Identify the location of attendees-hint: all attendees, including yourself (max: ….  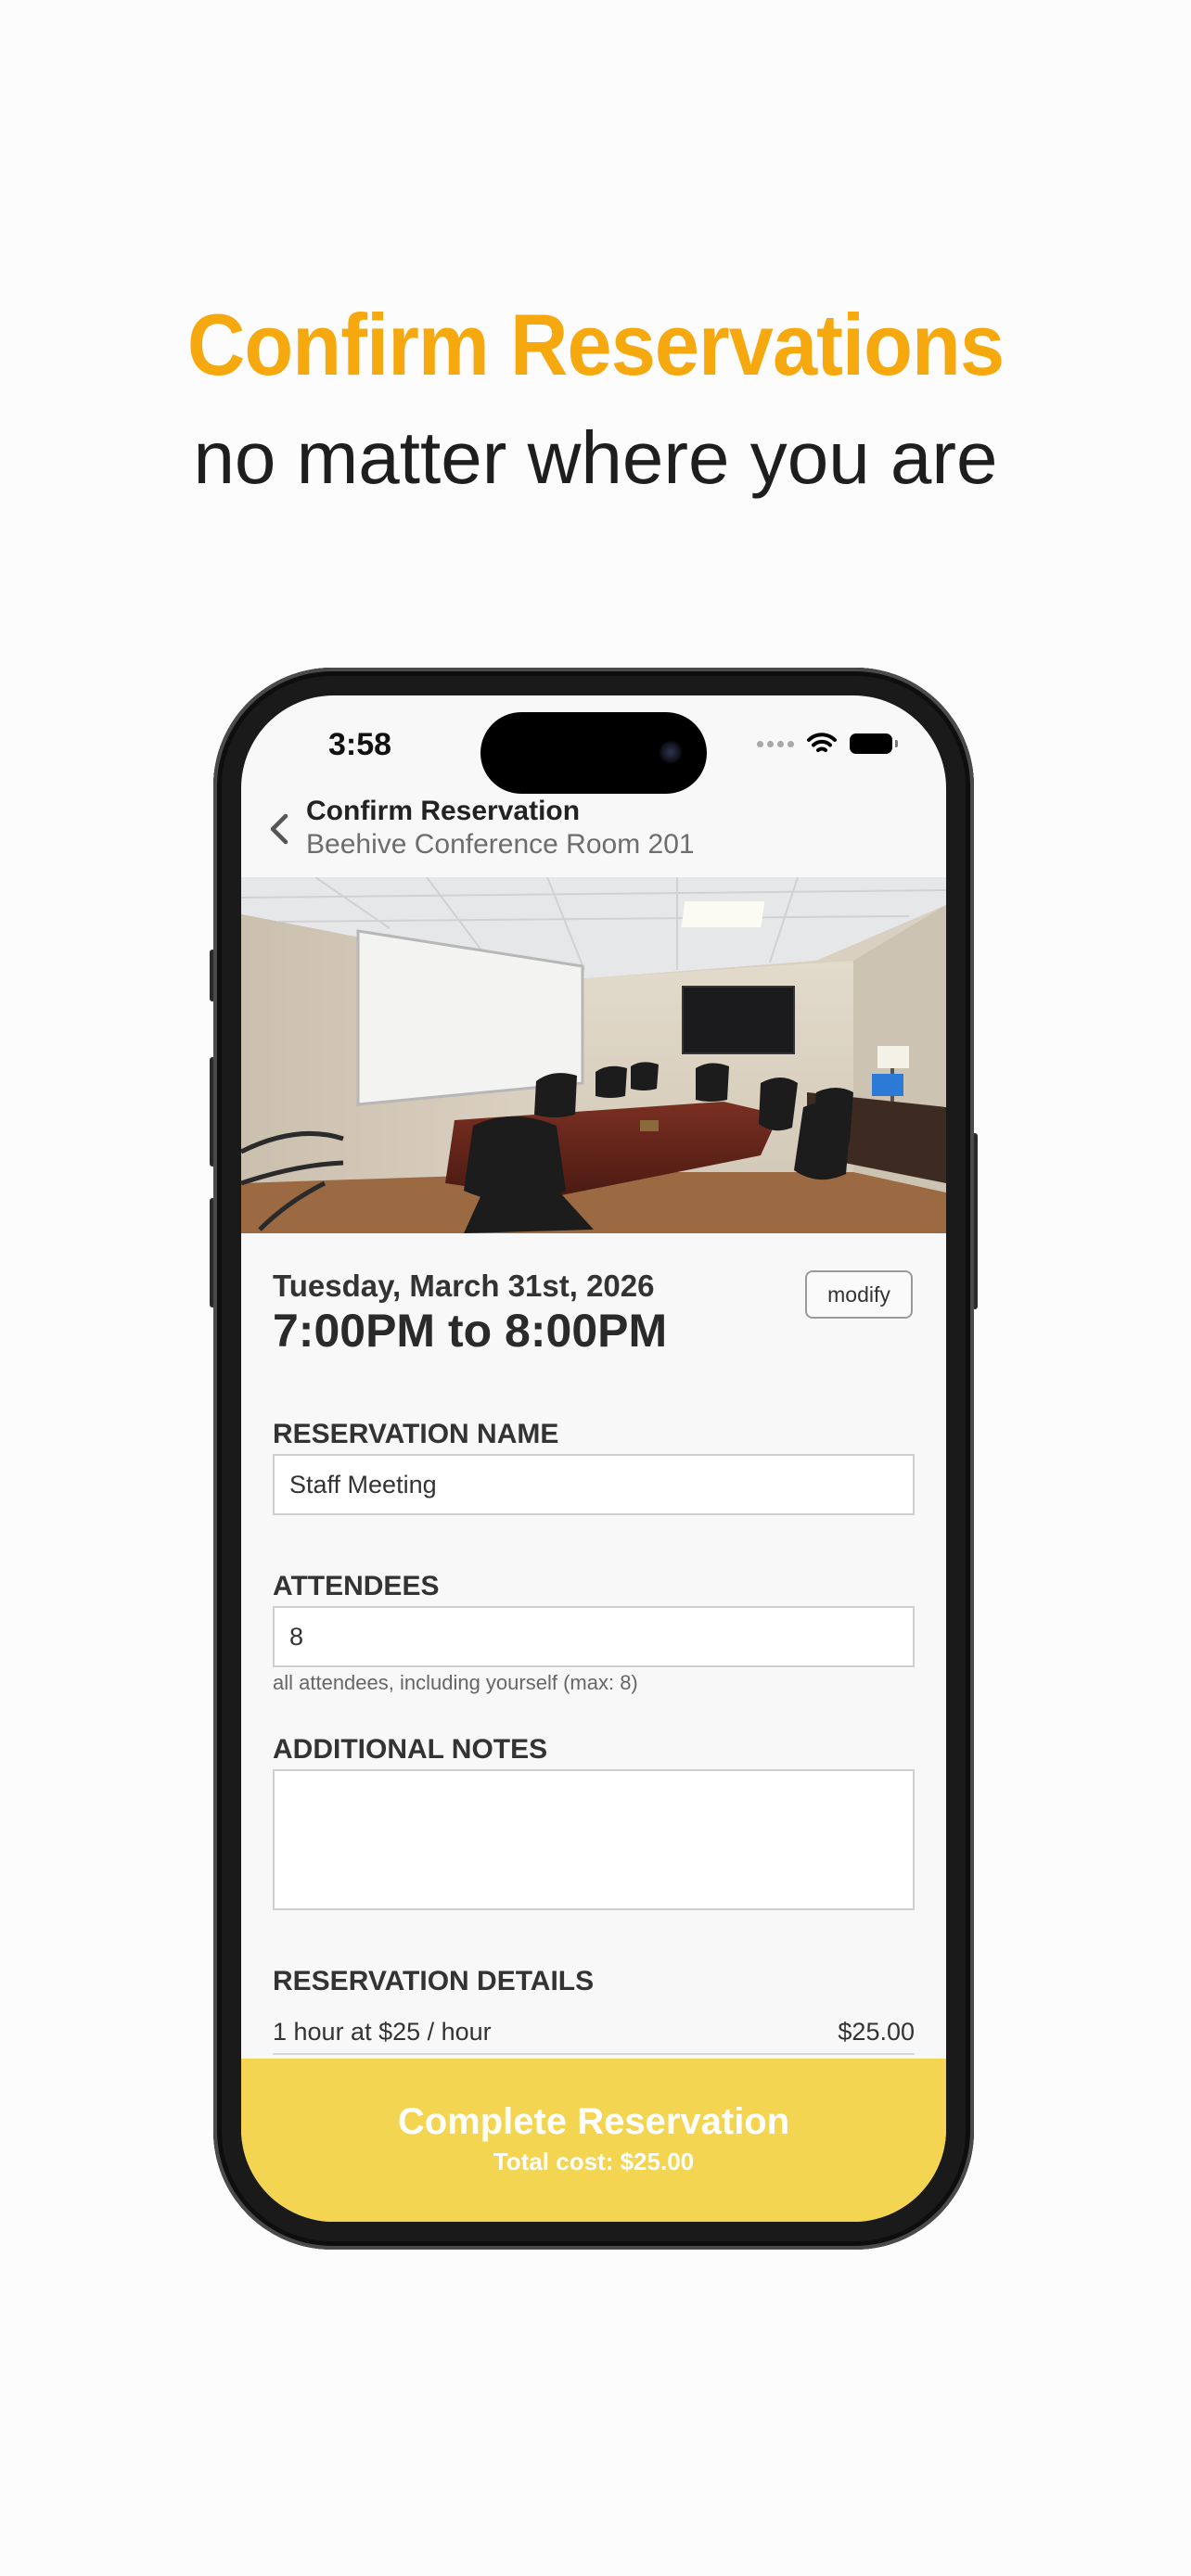
(455, 1682).